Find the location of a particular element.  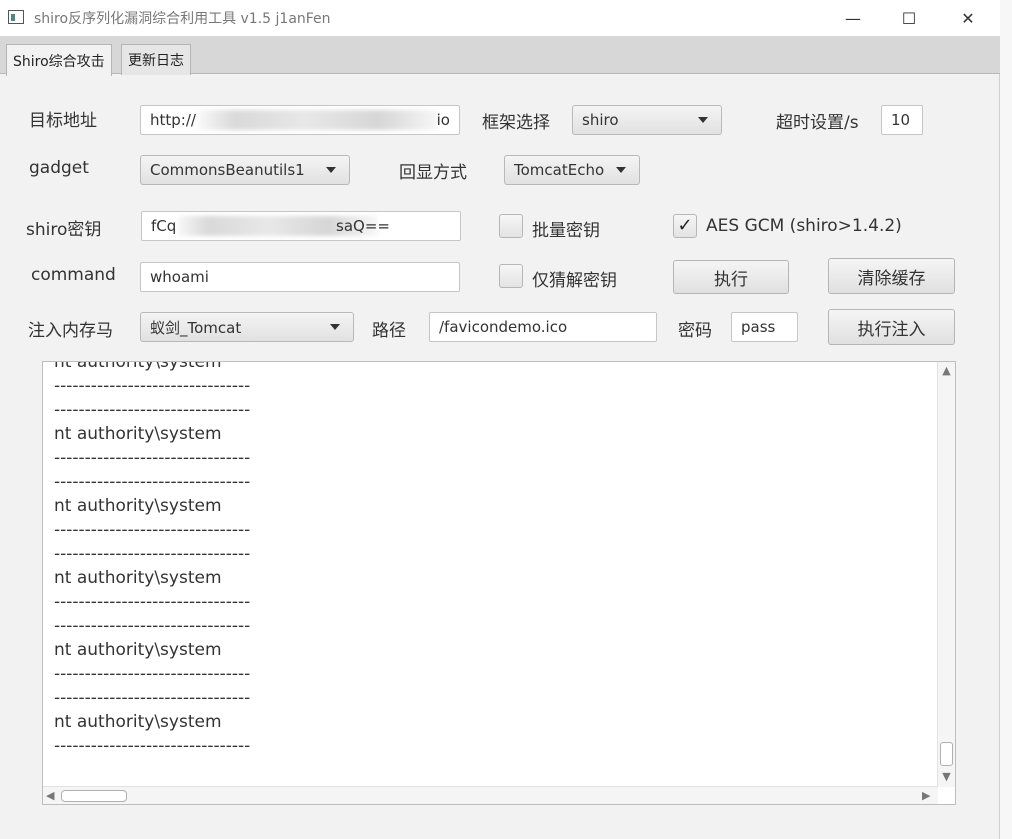

timeout-input: 10 is located at coordinates (902, 120).